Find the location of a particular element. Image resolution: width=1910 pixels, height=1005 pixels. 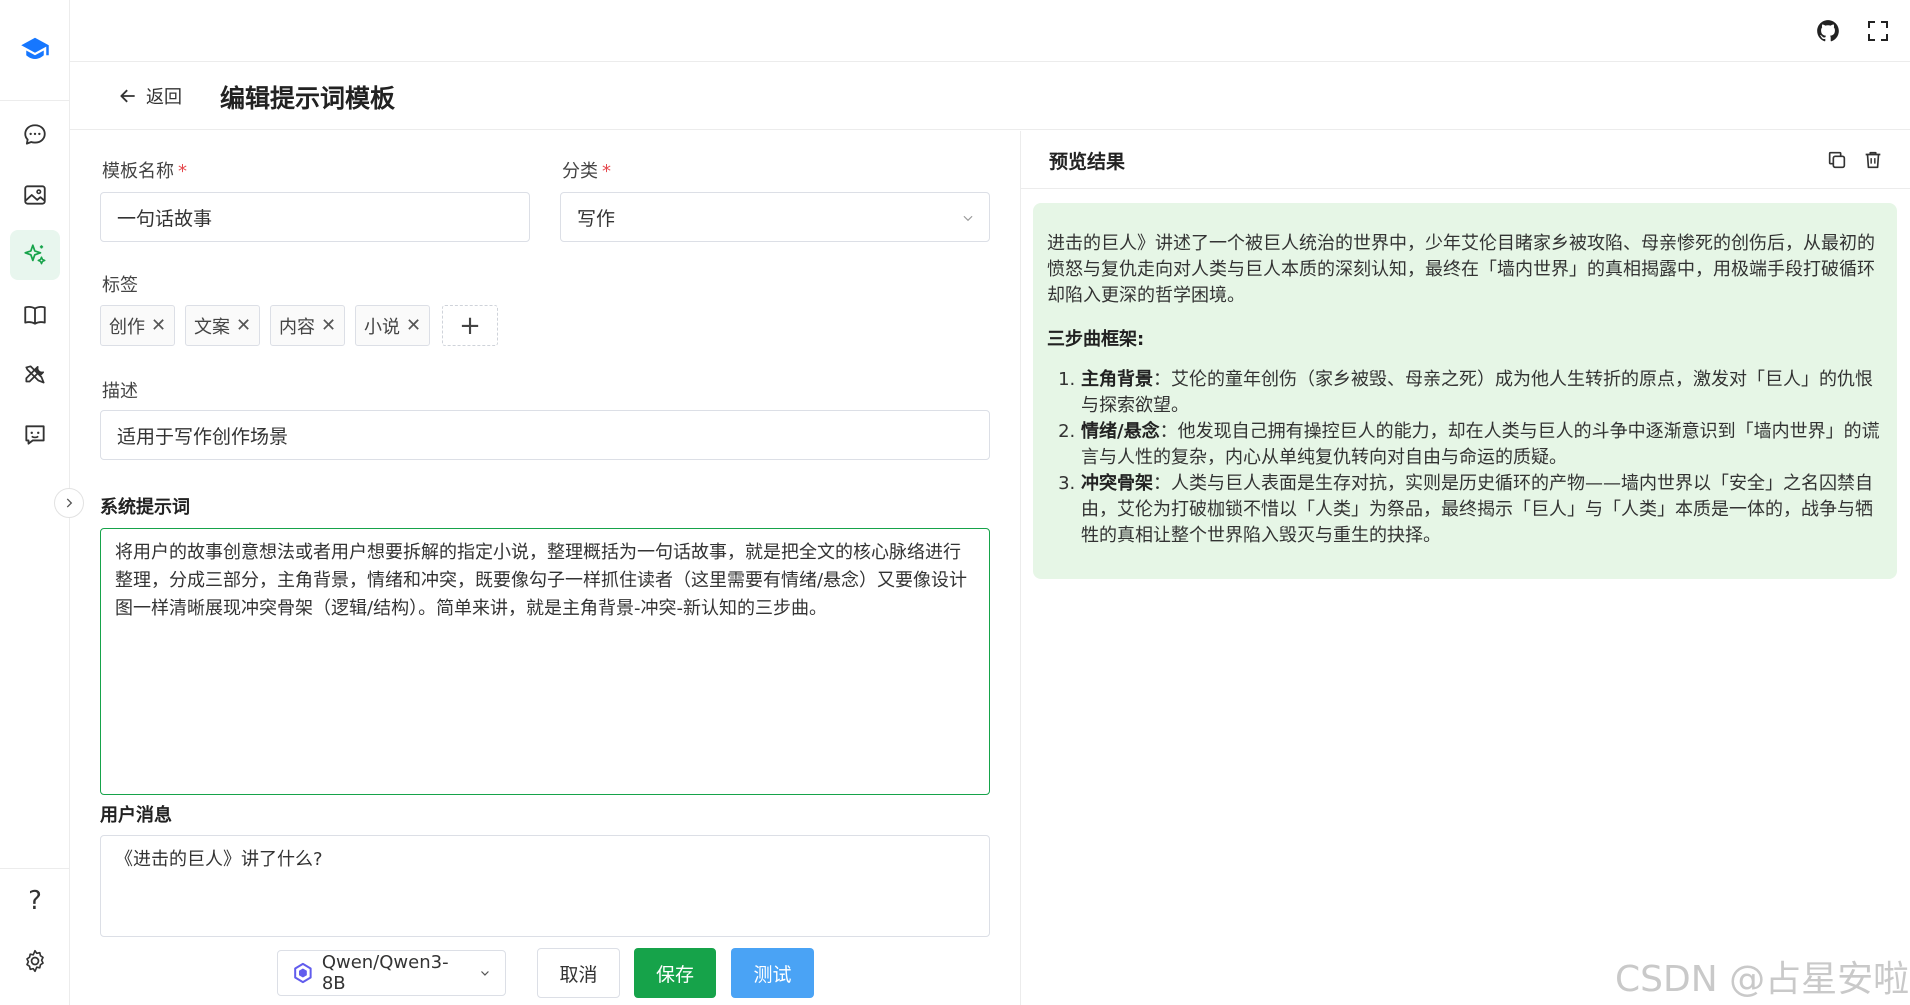

user-message-textarea: 《进击的巨人》讲了什么? is located at coordinates (545, 886).